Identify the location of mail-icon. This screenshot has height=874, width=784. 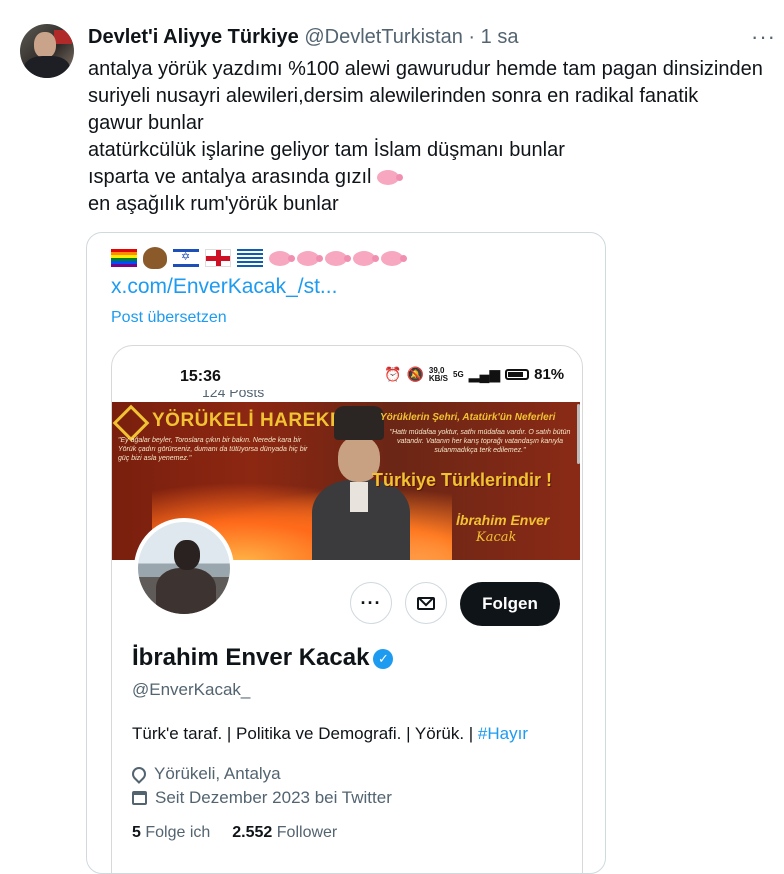
(426, 603).